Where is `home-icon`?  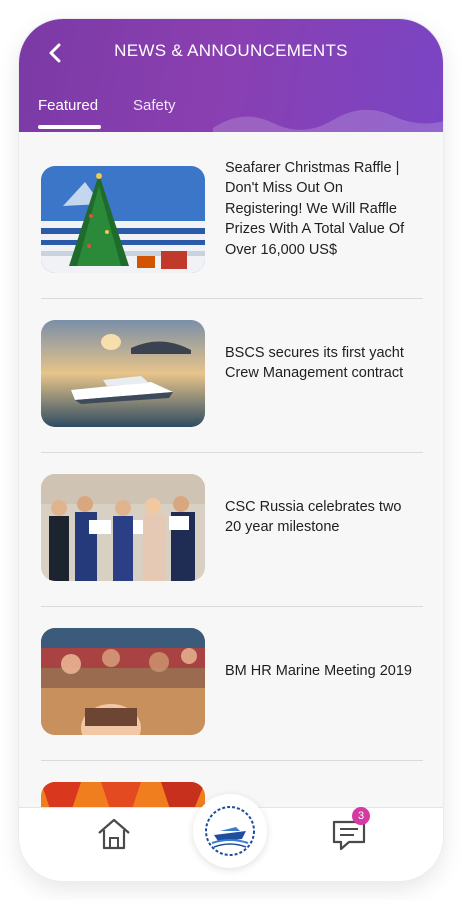
home-icon is located at coordinates (114, 834).